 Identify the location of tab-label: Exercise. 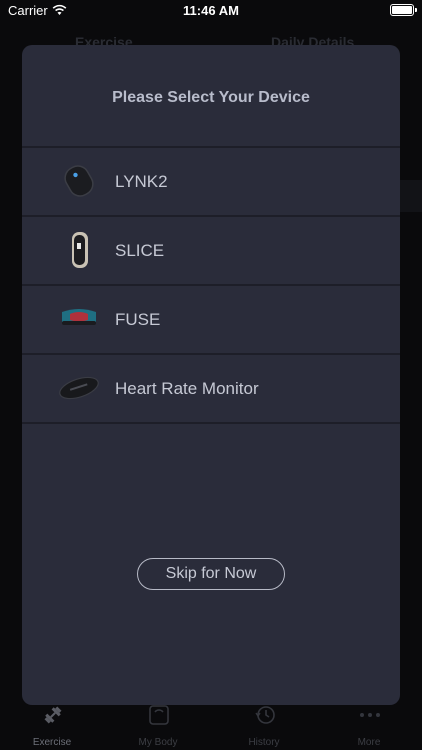
(52, 742).